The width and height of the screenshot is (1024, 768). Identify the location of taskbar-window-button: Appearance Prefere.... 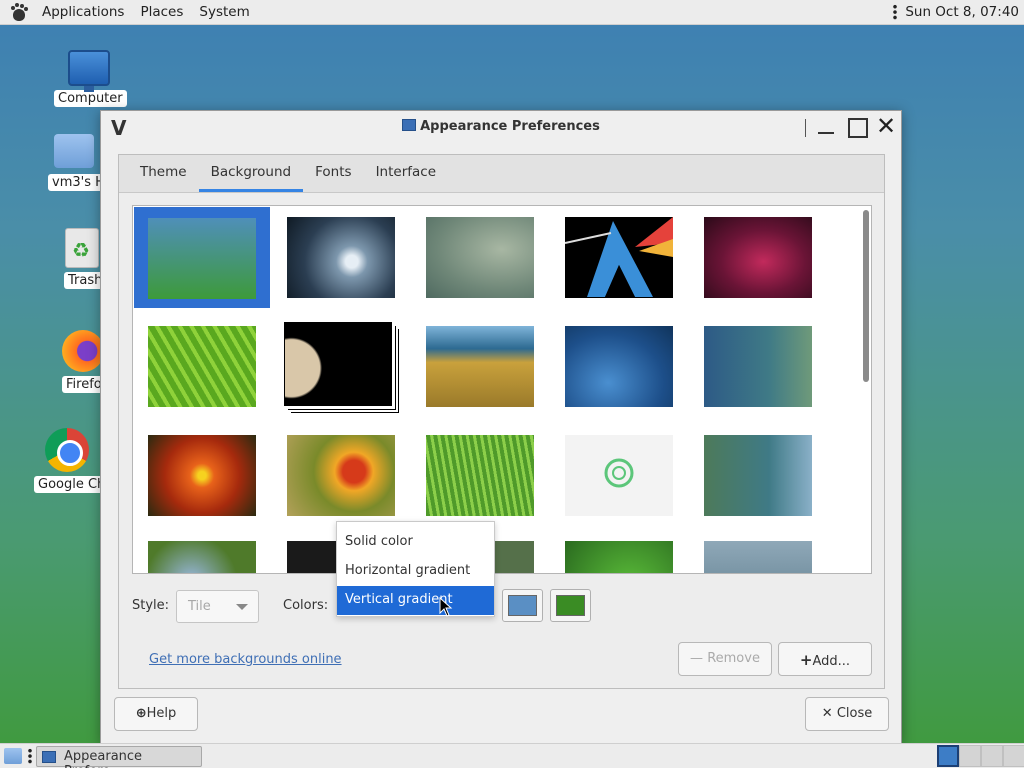
(119, 757).